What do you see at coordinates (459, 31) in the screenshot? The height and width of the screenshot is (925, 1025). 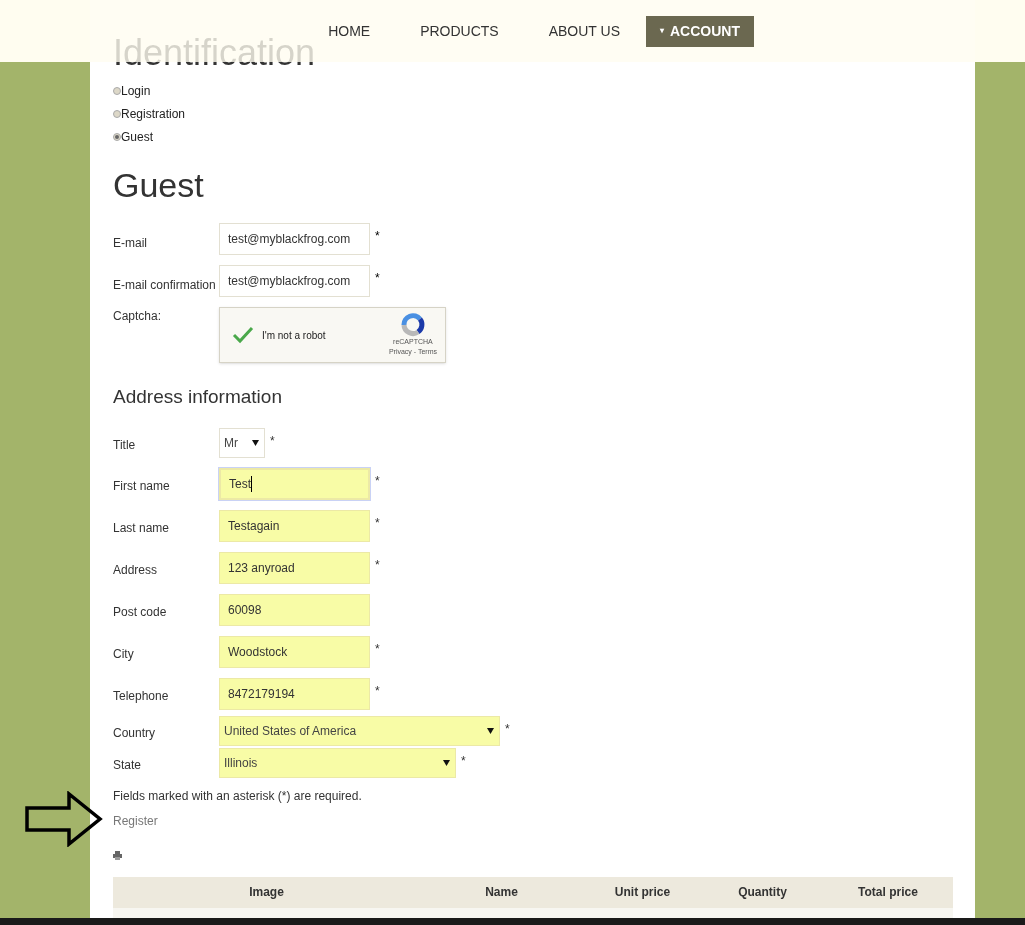 I see `nav-link: PRODUCTS` at bounding box center [459, 31].